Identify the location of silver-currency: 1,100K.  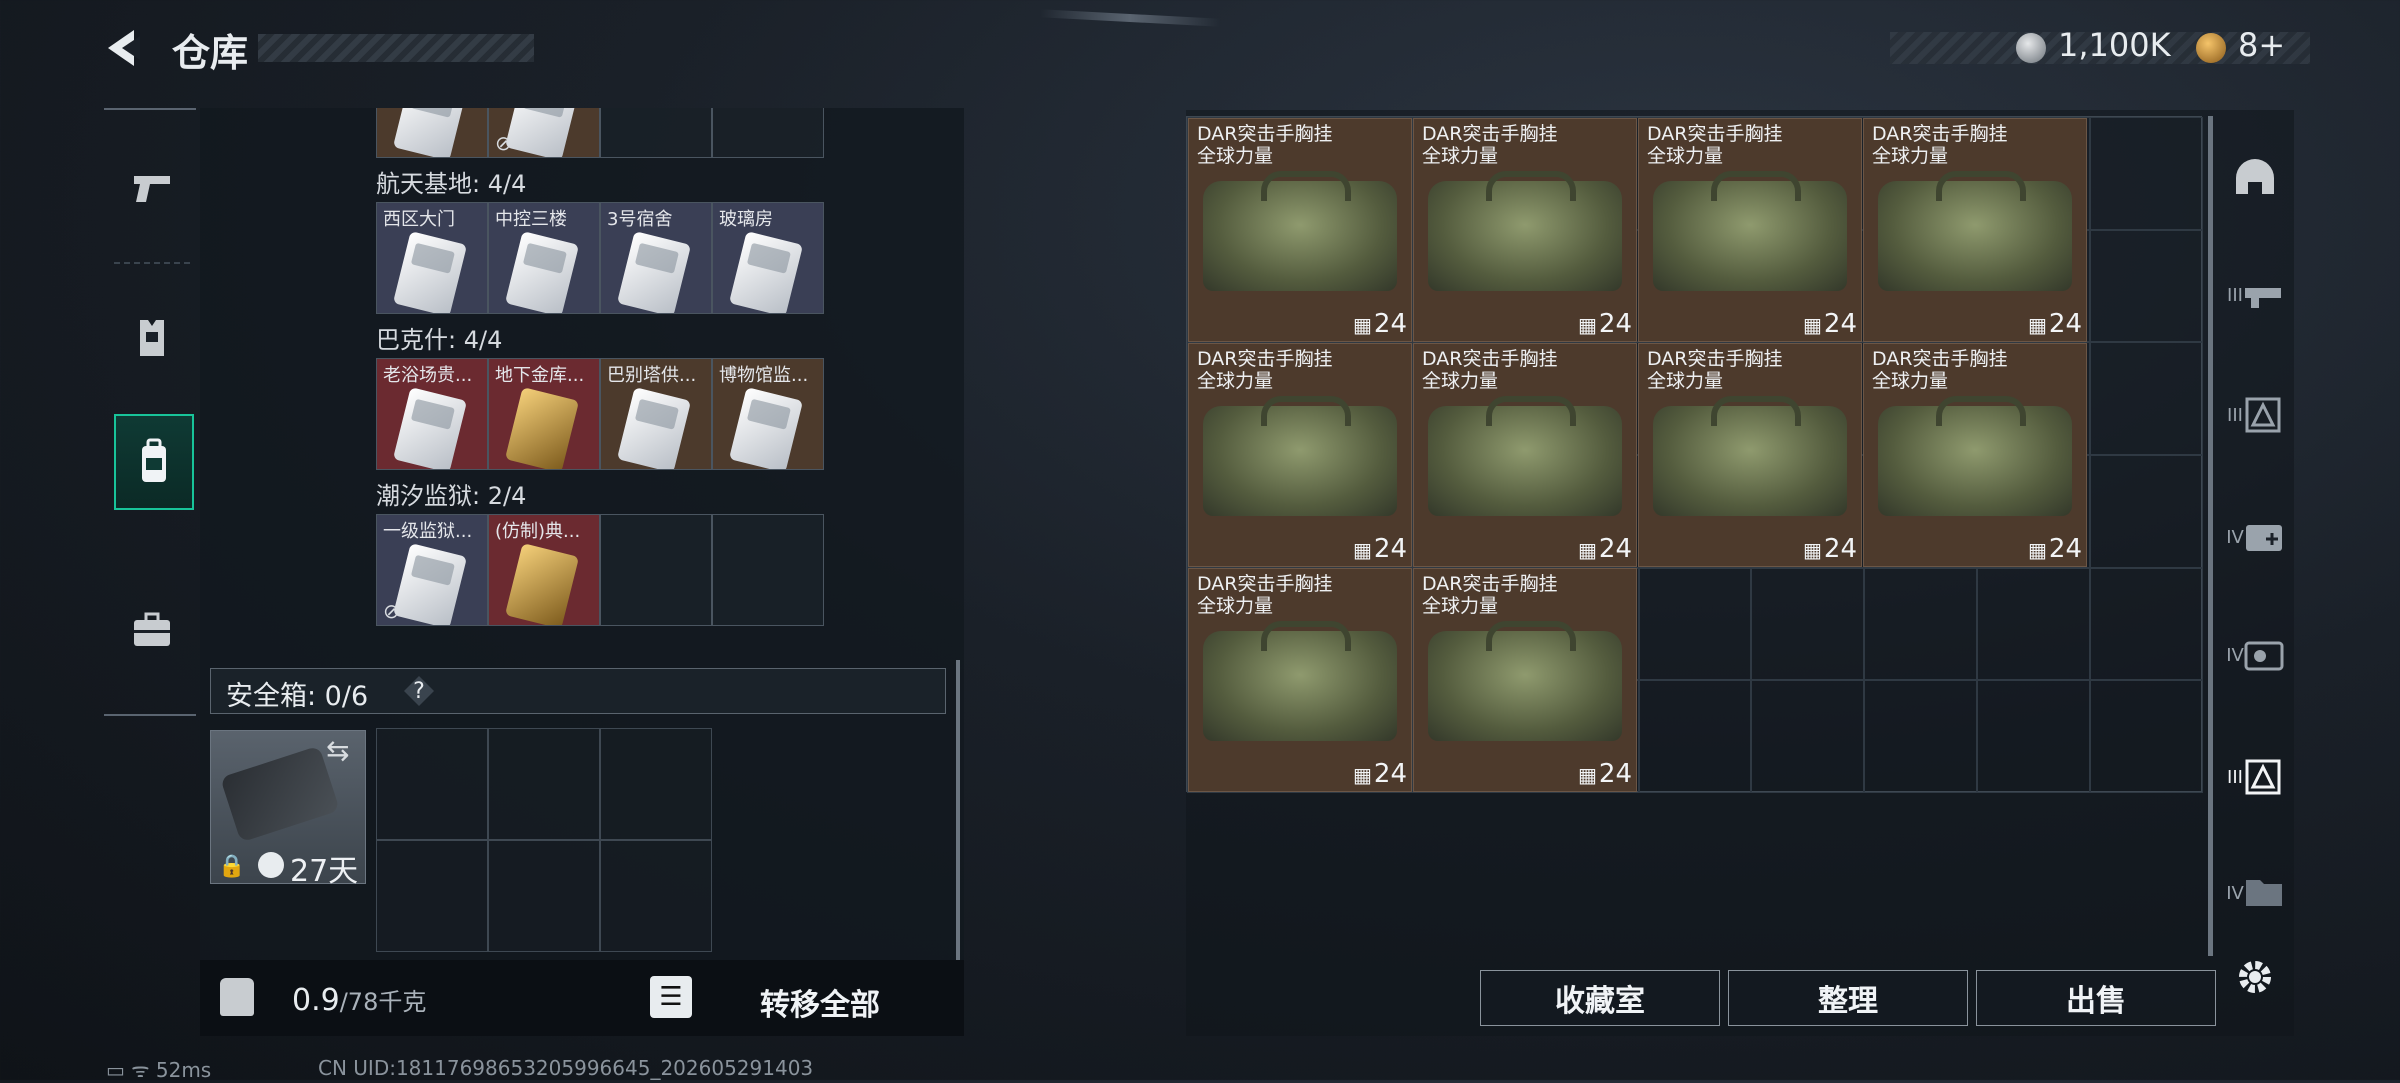
(2114, 45).